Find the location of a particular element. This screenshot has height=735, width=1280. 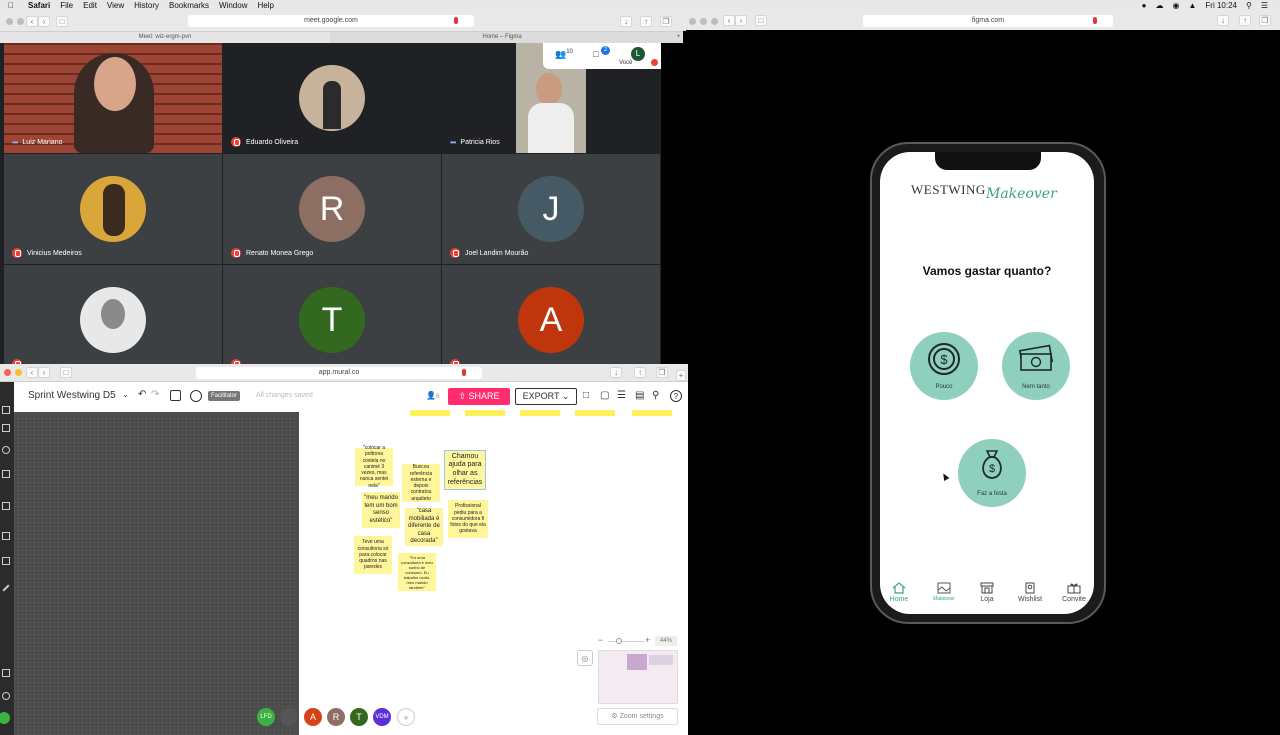

zoom-in-button: + is located at coordinates (647, 640).